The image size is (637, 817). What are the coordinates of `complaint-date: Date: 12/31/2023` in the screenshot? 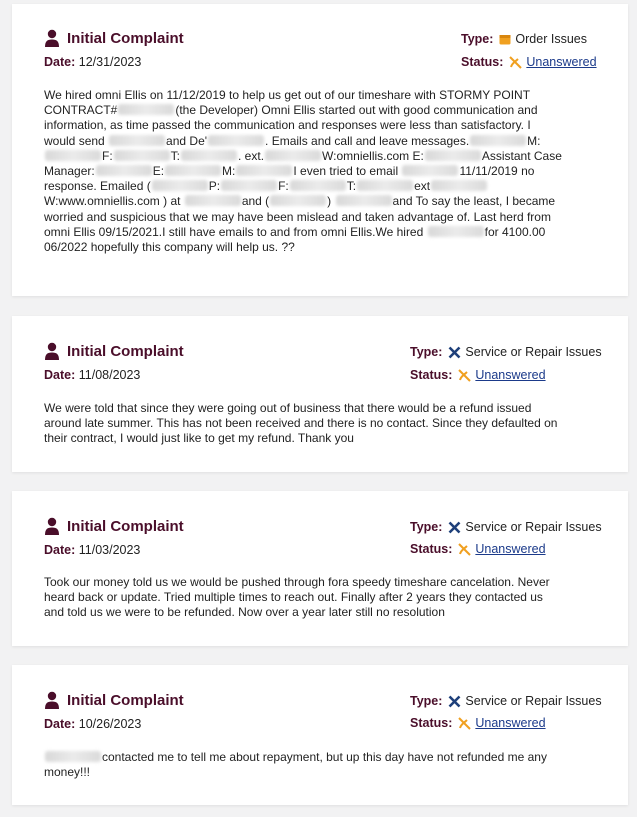 It's located at (92, 62).